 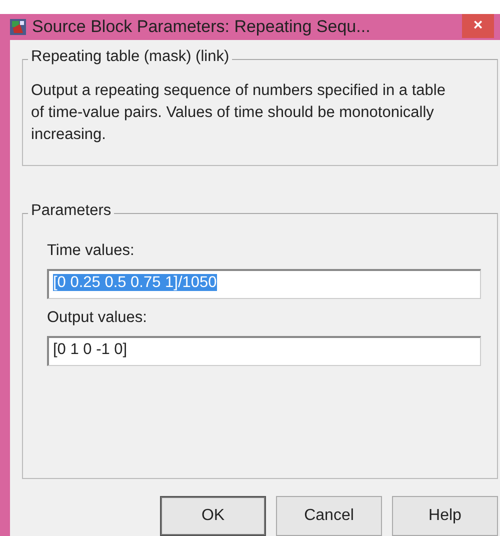 What do you see at coordinates (97, 318) in the screenshot?
I see `field-label: Output values:` at bounding box center [97, 318].